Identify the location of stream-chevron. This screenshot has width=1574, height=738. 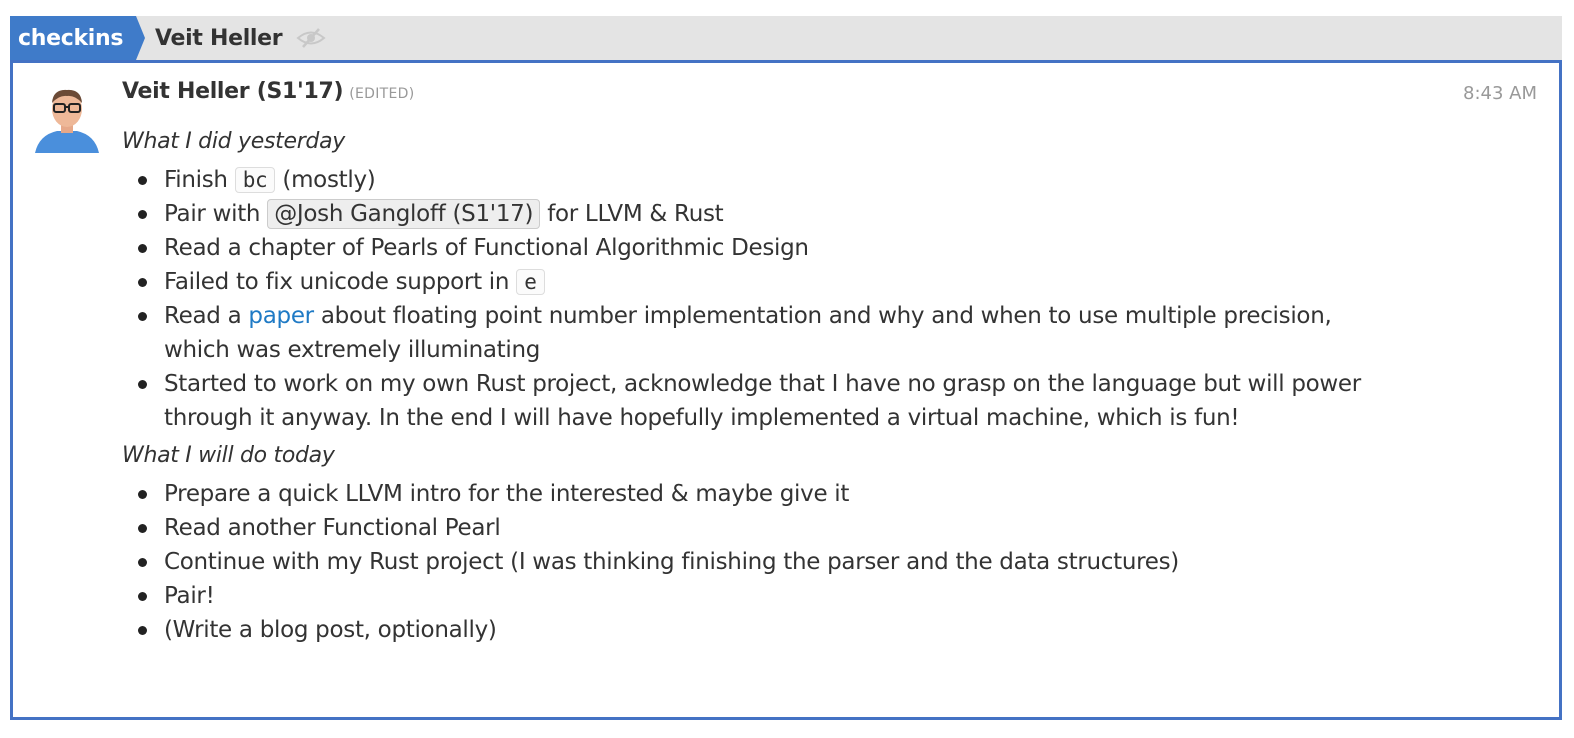
(140, 38).